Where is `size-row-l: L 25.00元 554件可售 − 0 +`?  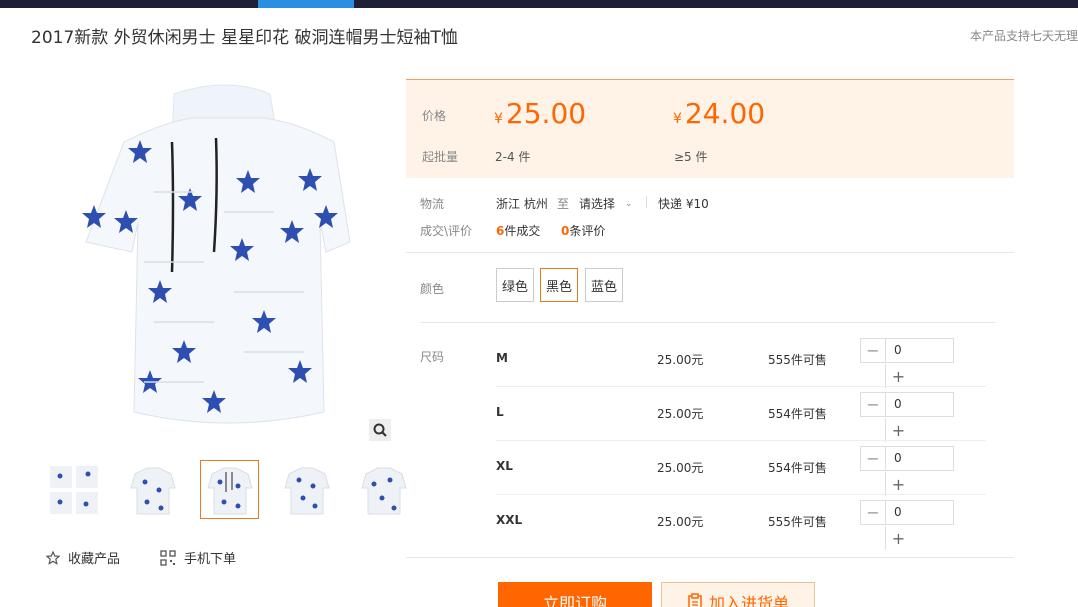 size-row-l: L 25.00元 554件可售 − 0 + is located at coordinates (741, 414).